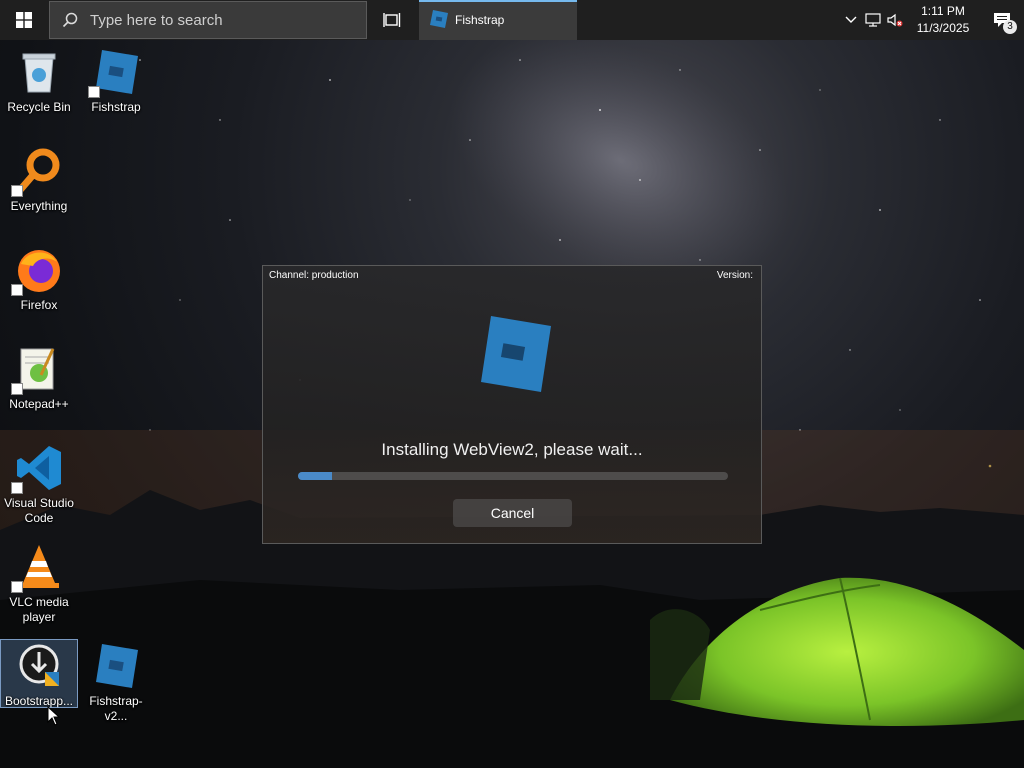  Describe the element at coordinates (39, 510) in the screenshot. I see `desktop-icon-label: Visual Studio Code` at that location.